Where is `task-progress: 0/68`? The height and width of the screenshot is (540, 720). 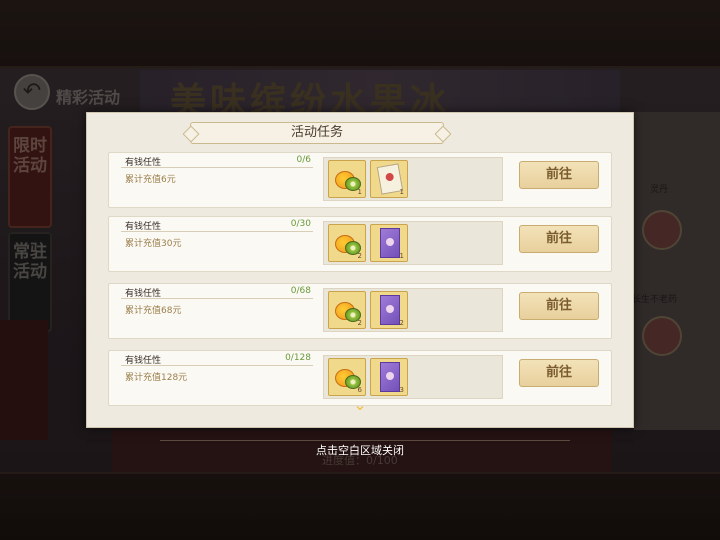 task-progress: 0/68 is located at coordinates (300, 291).